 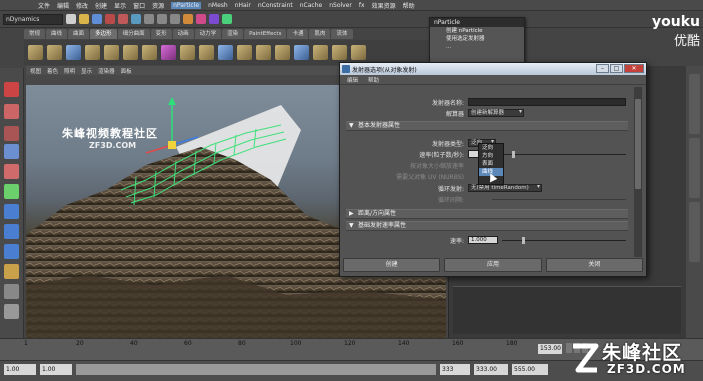 I want to click on menu-nhair: nHair, so click(x=243, y=5).